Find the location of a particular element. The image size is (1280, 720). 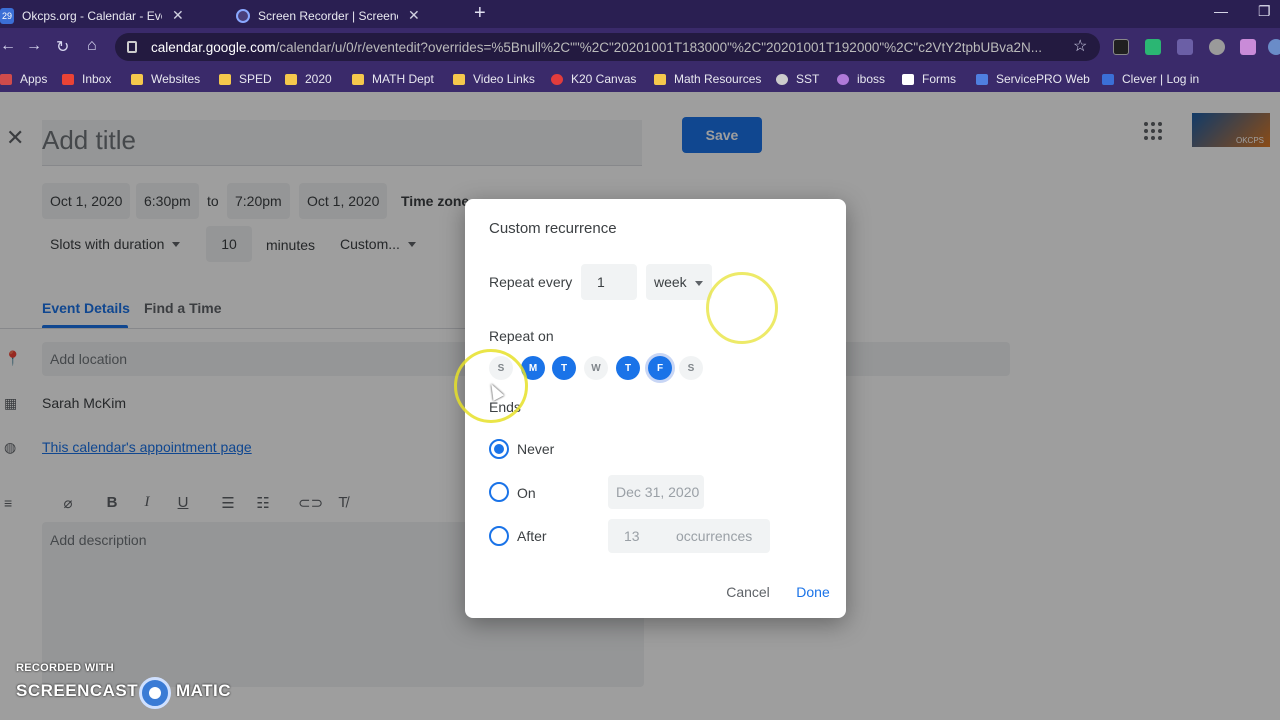

repeat-interval-input: 1 is located at coordinates (609, 282).